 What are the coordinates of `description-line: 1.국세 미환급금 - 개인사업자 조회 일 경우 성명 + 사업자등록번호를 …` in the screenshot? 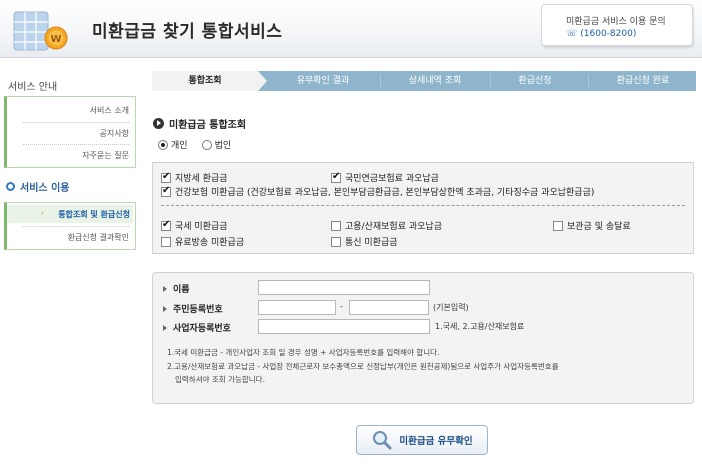 It's located at (303, 352).